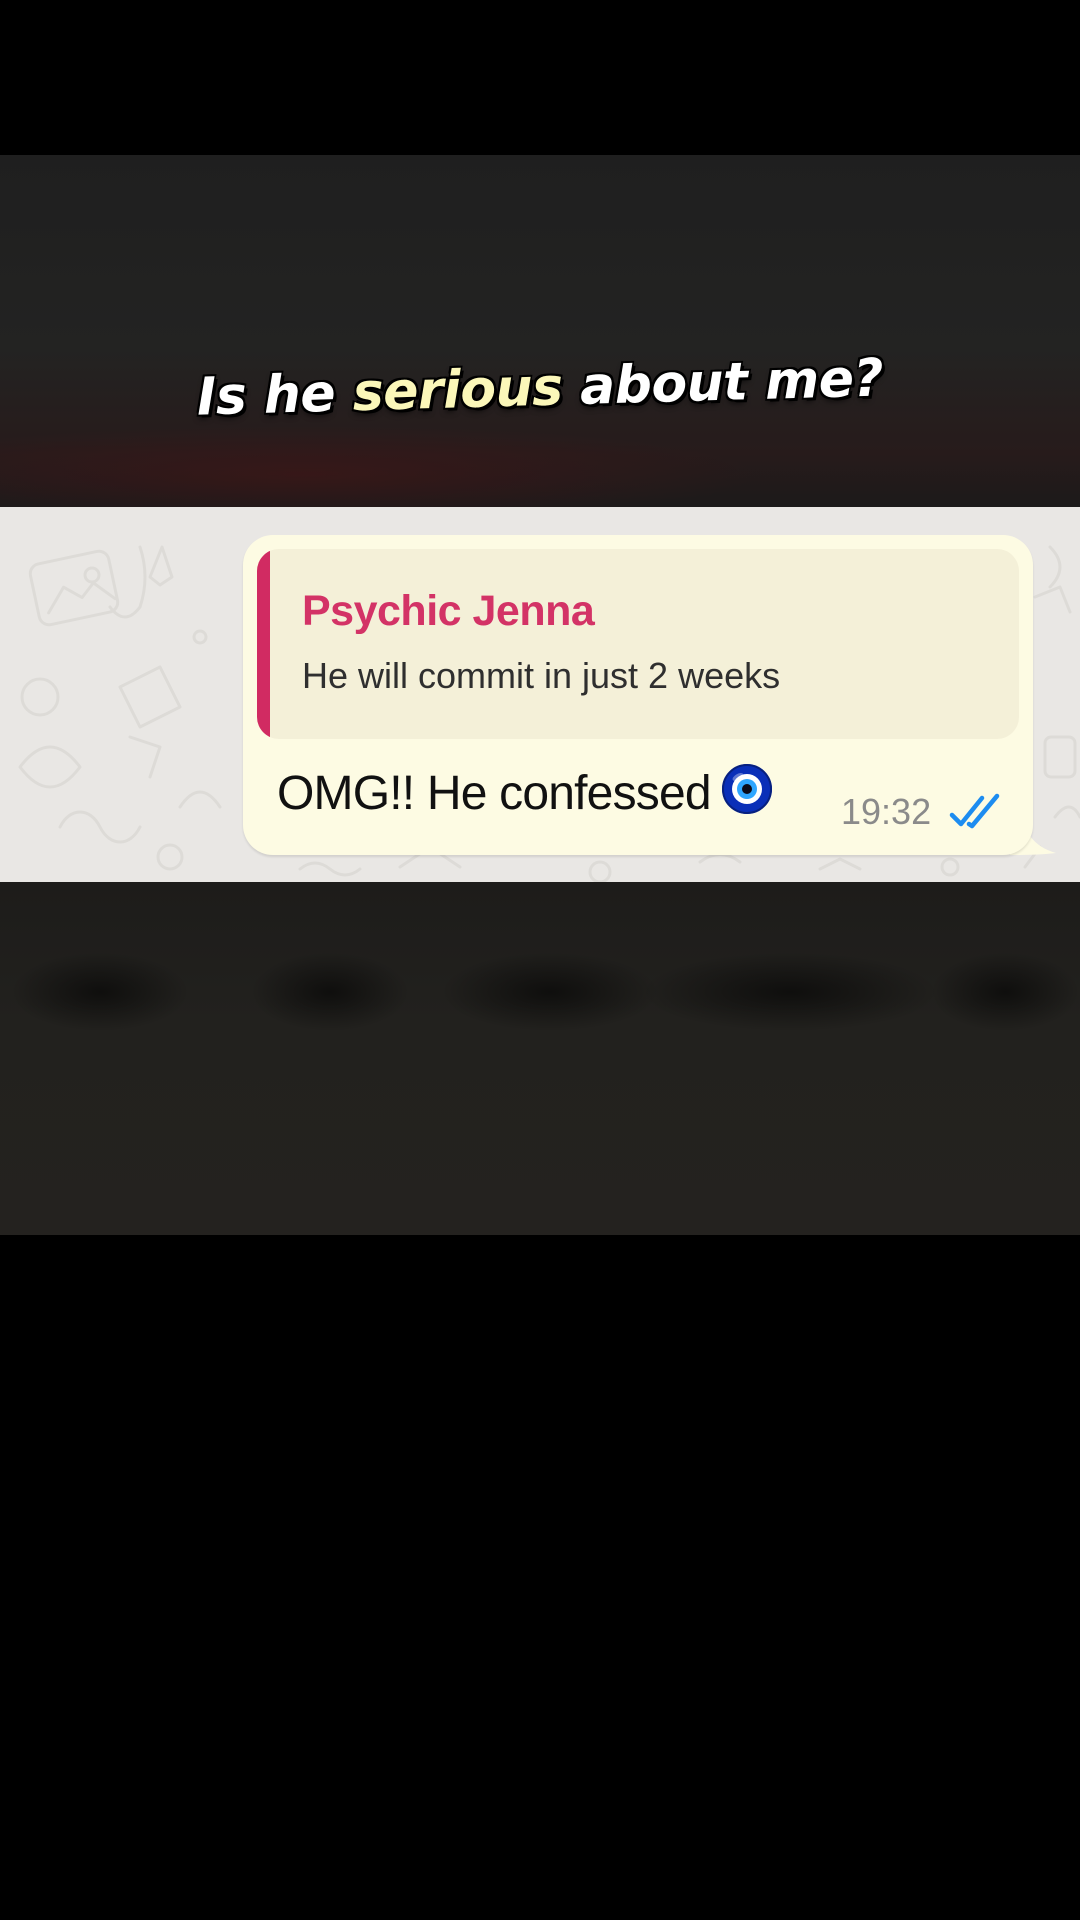 Image resolution: width=1080 pixels, height=1920 pixels. Describe the element at coordinates (448, 611) in the screenshot. I see `quote-author-name: Psychic Jenna` at that location.